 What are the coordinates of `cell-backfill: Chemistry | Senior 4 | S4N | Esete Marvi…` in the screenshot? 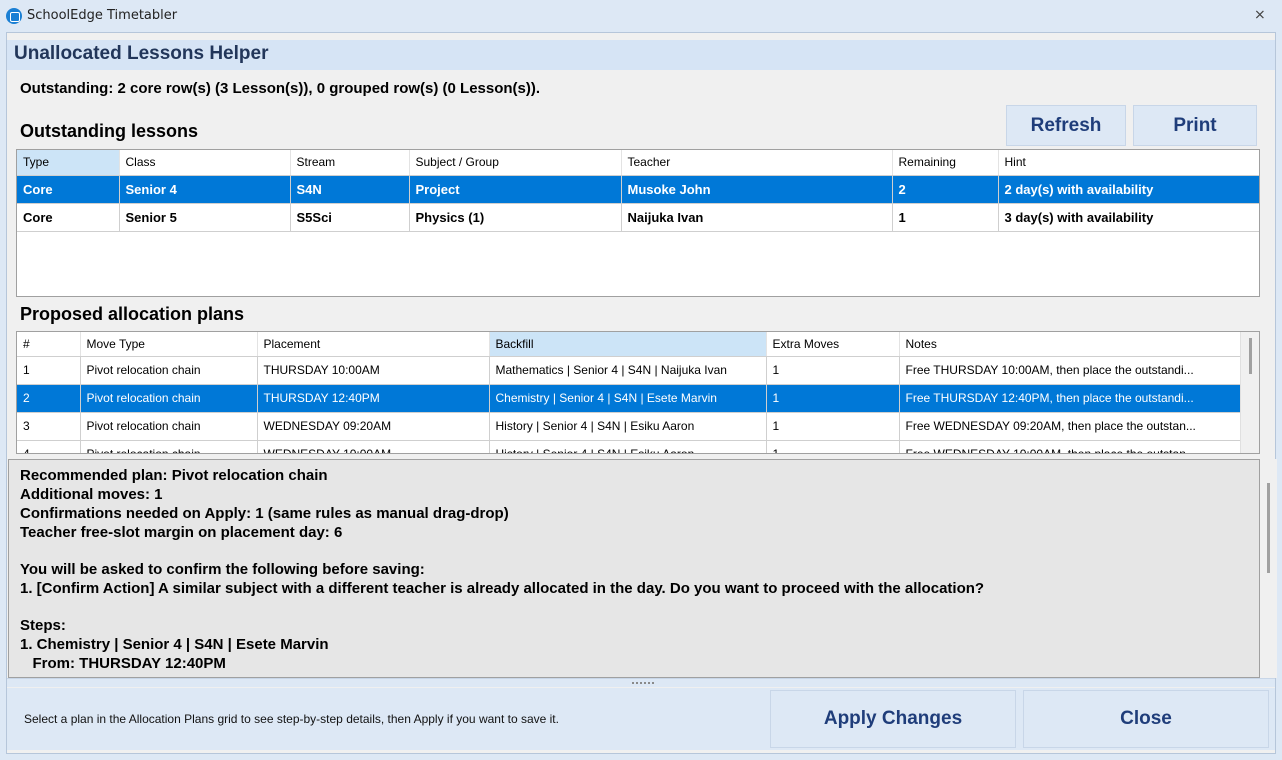 It's located at (628, 398).